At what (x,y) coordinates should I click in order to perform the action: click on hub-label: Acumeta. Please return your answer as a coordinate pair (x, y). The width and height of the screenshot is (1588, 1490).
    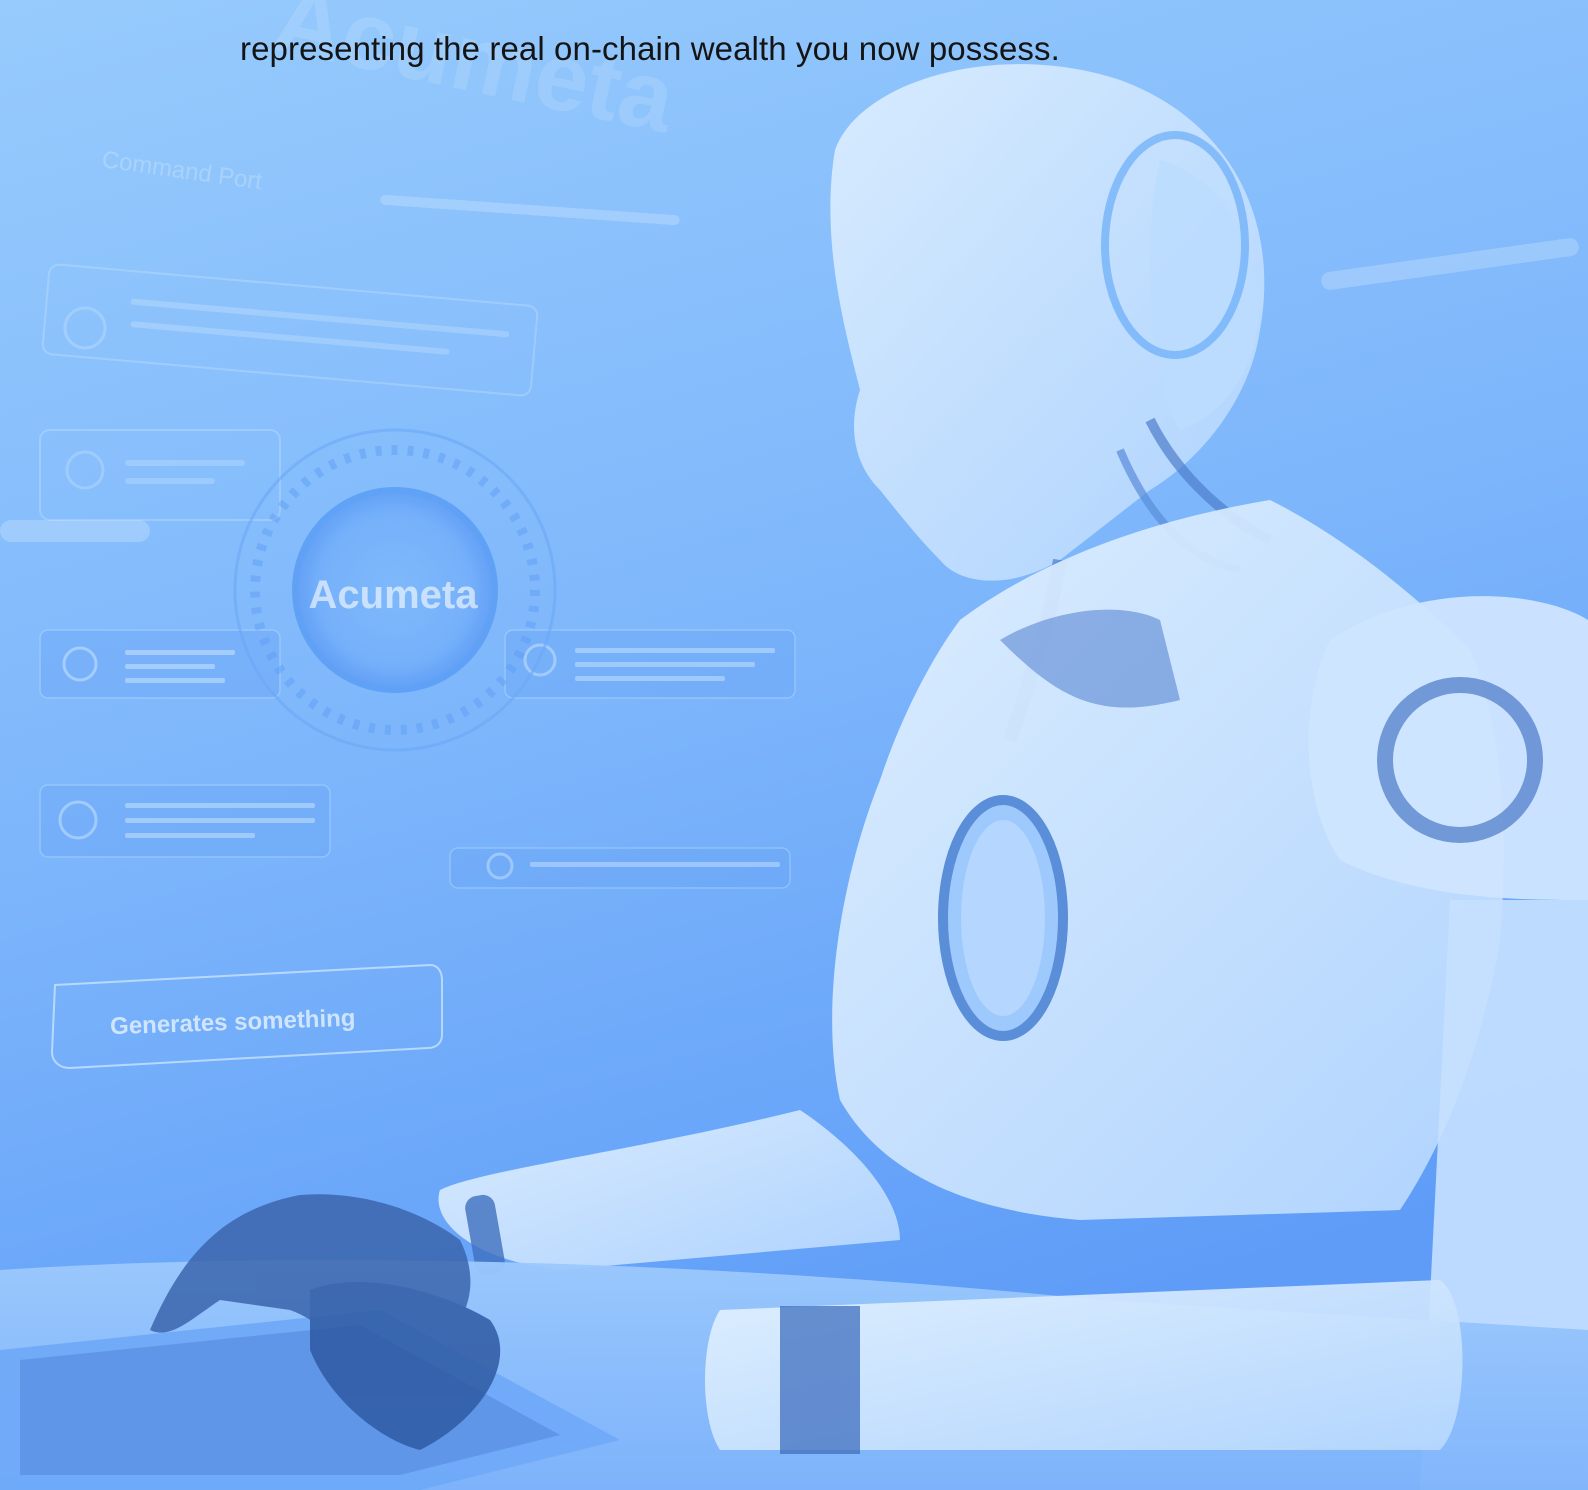
    Looking at the image, I should click on (394, 595).